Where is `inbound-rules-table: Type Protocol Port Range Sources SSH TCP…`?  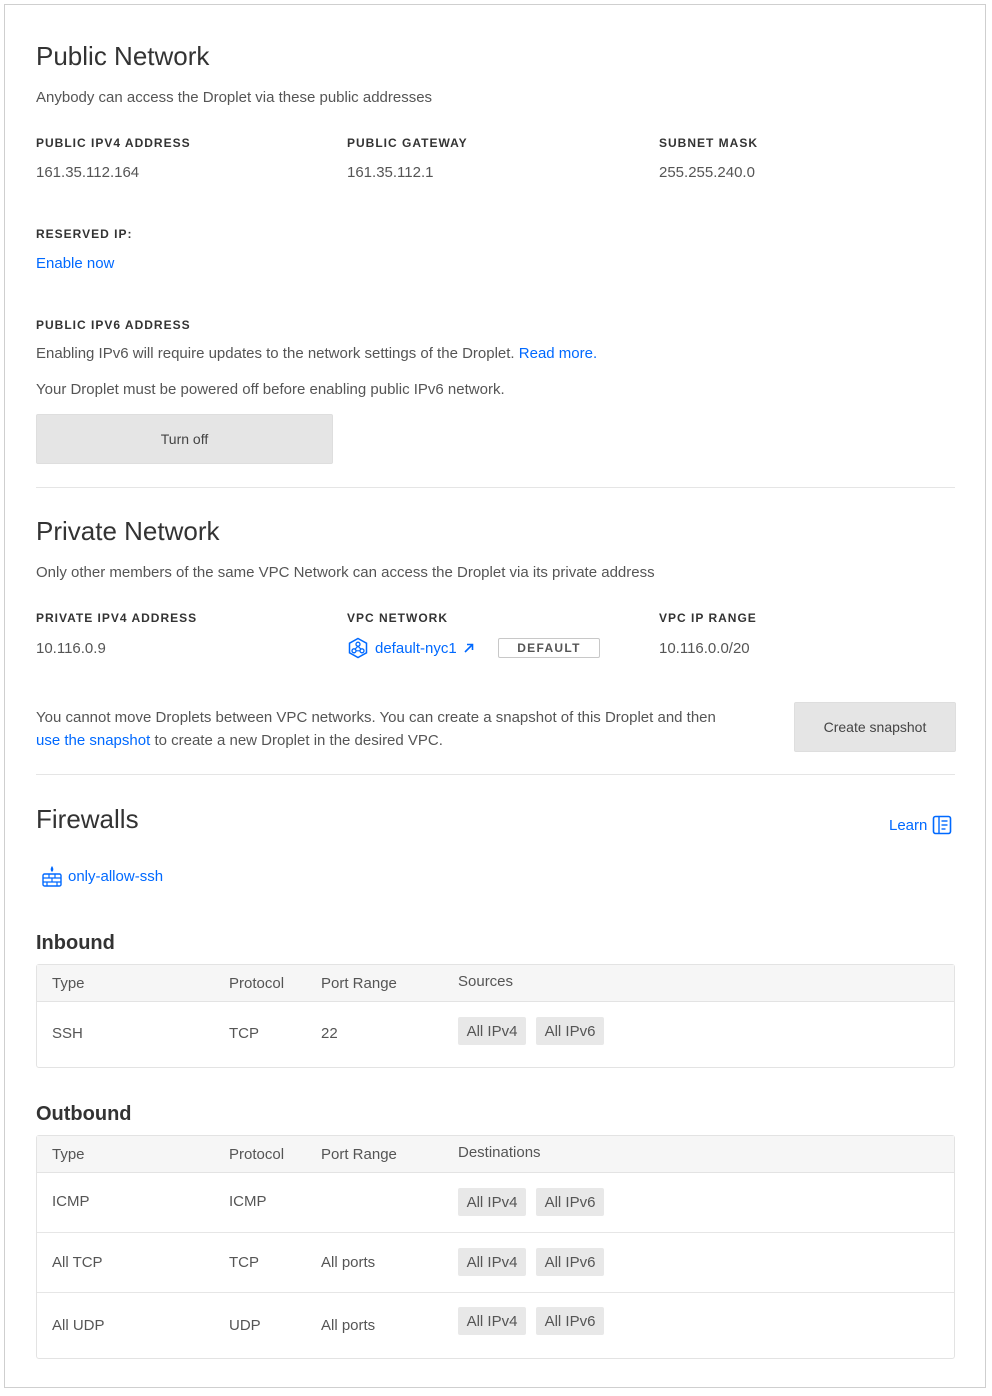 inbound-rules-table: Type Protocol Port Range Sources SSH TCP… is located at coordinates (495, 1016).